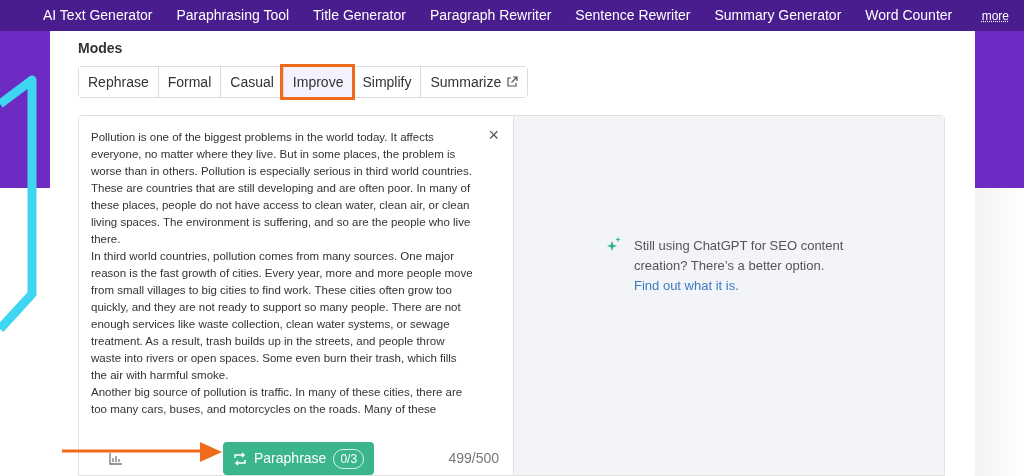 The image size is (1024, 476). Describe the element at coordinates (160, 375) in the screenshot. I see `text-line: the air with harmful smoke.` at that location.